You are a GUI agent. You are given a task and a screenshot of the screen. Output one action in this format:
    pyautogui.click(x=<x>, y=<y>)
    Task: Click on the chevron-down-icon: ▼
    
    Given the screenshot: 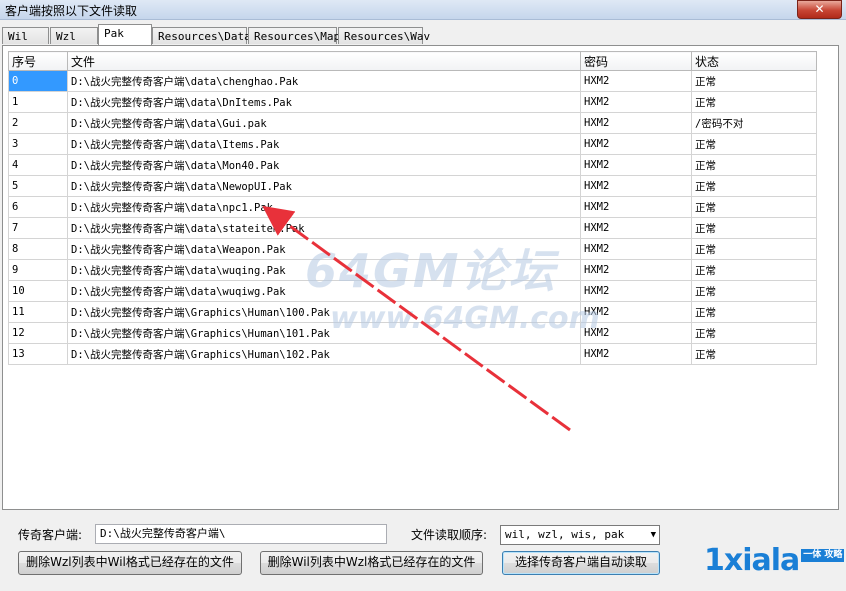 What is the action you would take?
    pyautogui.click(x=653, y=535)
    